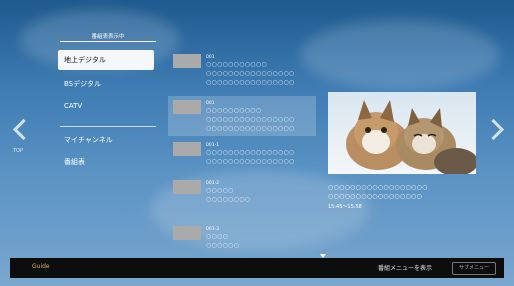 Image resolution: width=514 pixels, height=286 pixels. Describe the element at coordinates (257, 268) in the screenshot. I see `bottom-bar: Guide 番組メニューを表示 サブメニュー` at that location.